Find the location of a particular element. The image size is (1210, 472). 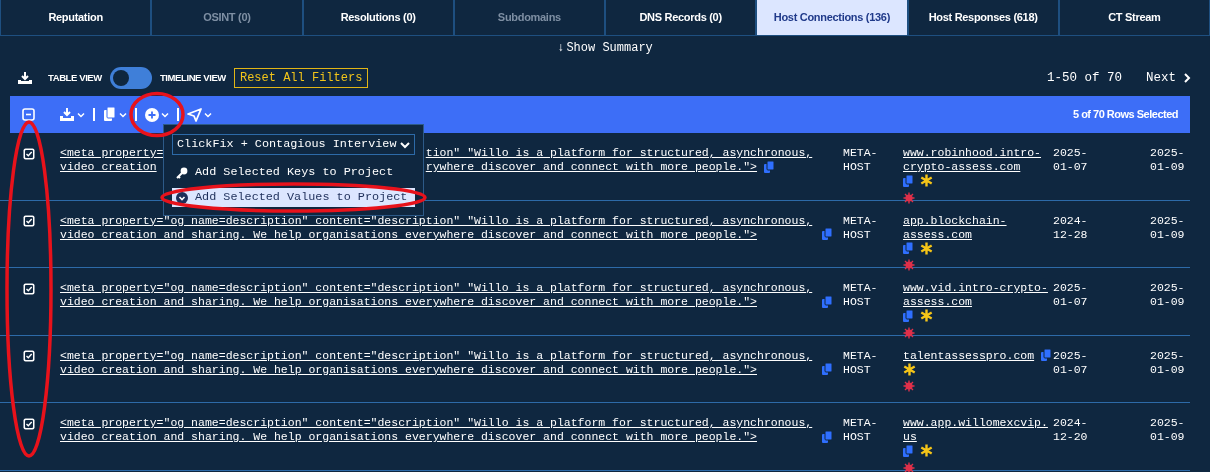

chevron-circle-icon is located at coordinates (182, 197).